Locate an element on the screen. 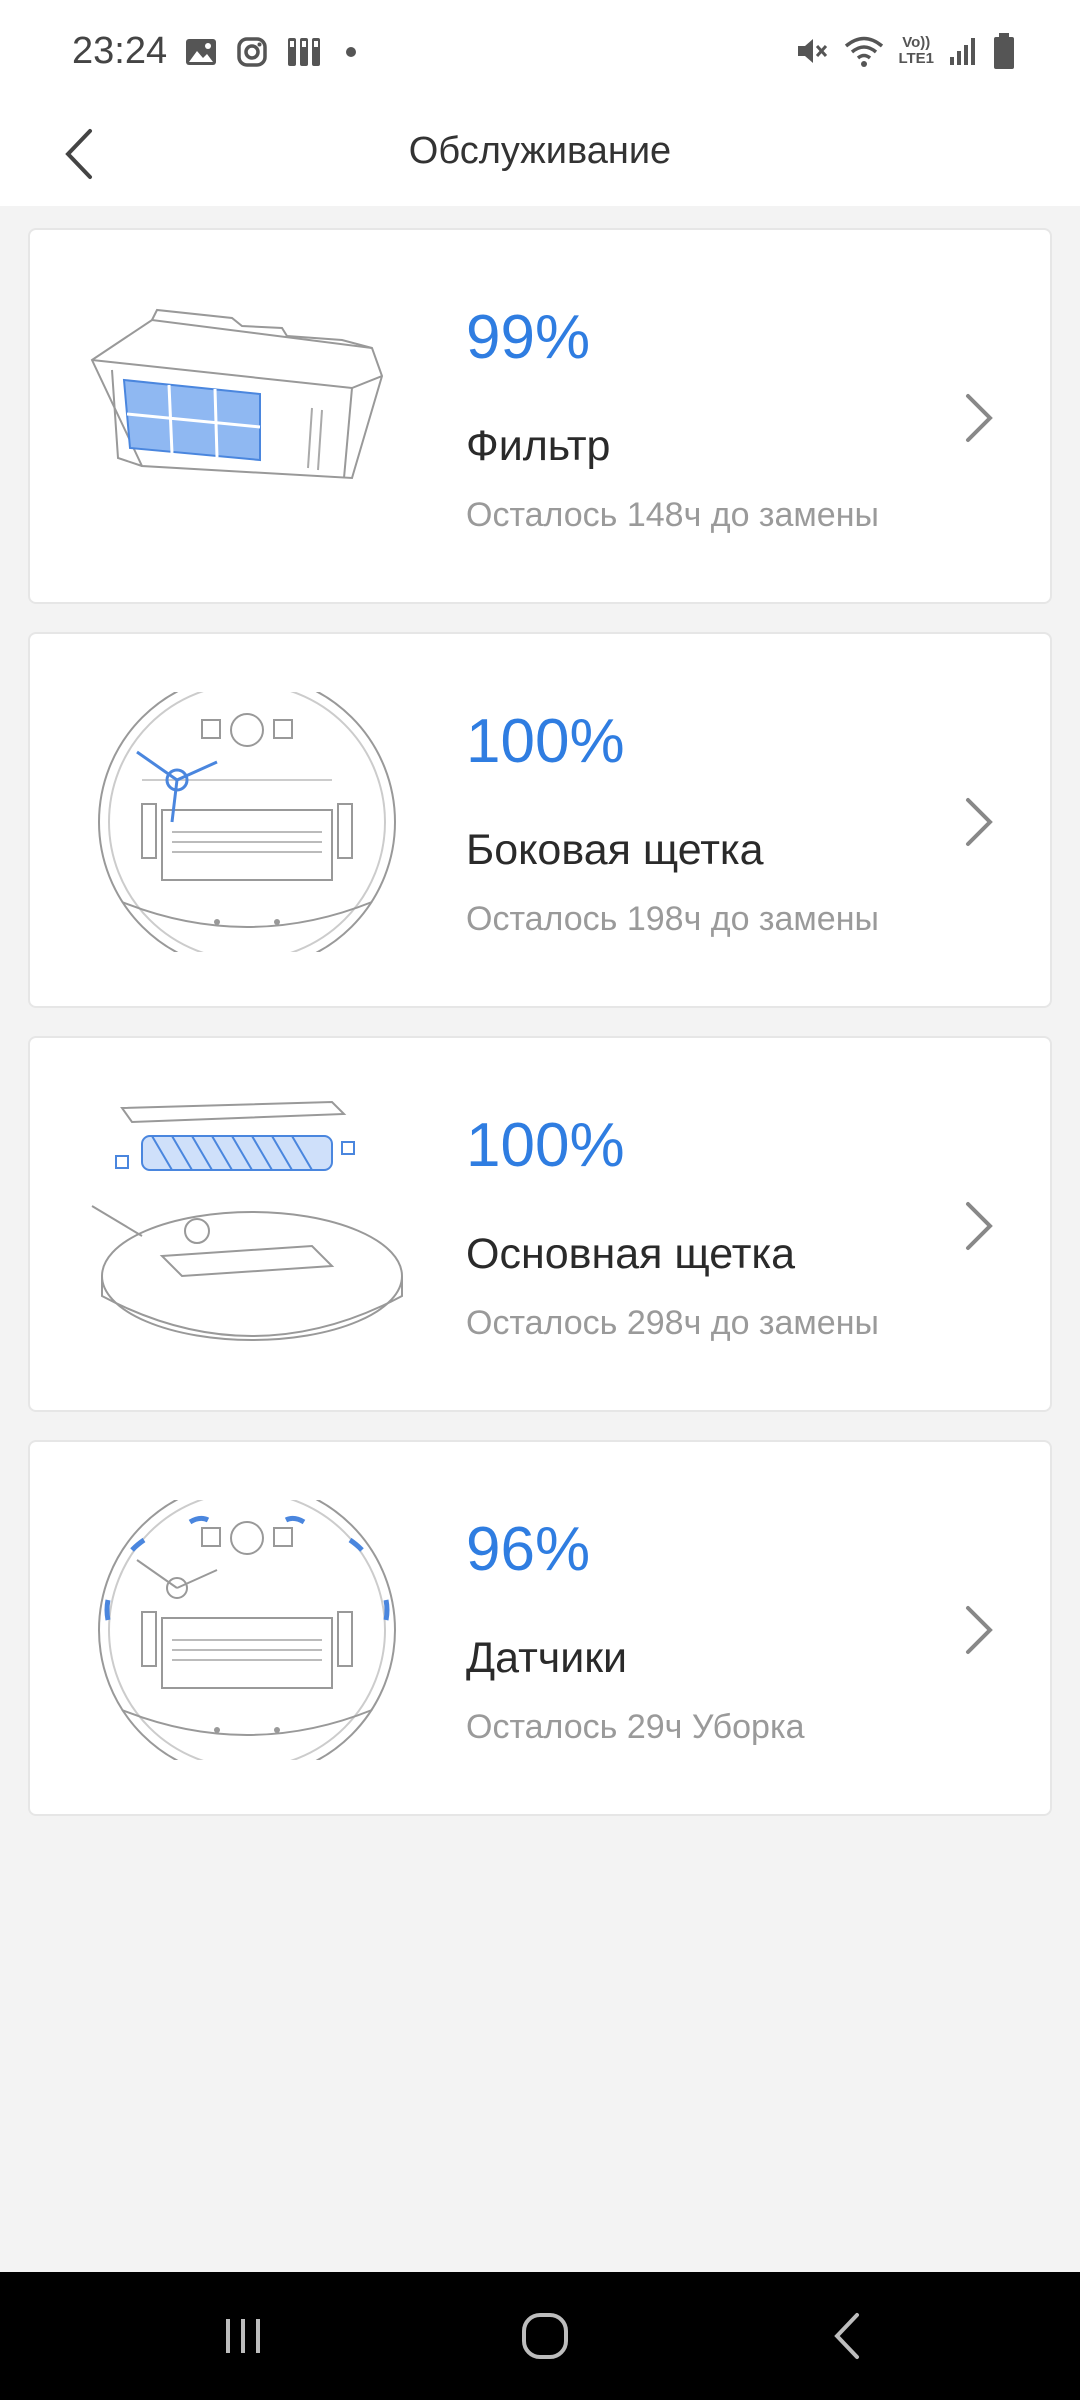  app-header: Обслуживание is located at coordinates (540, 153).